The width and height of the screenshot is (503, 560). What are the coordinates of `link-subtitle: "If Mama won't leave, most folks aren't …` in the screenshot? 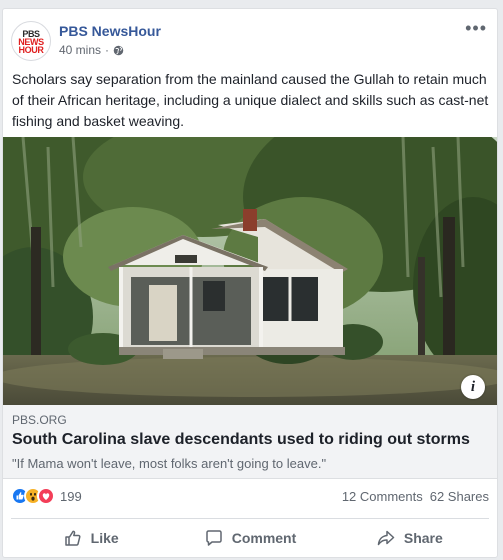 It's located at (169, 463).